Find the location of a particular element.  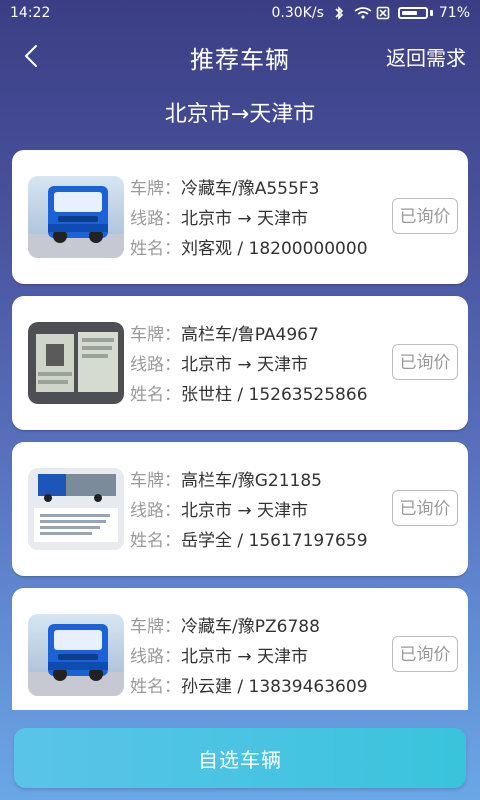

plate-row: 车牌： 高栏车/豫G21185 is located at coordinates (260, 481).